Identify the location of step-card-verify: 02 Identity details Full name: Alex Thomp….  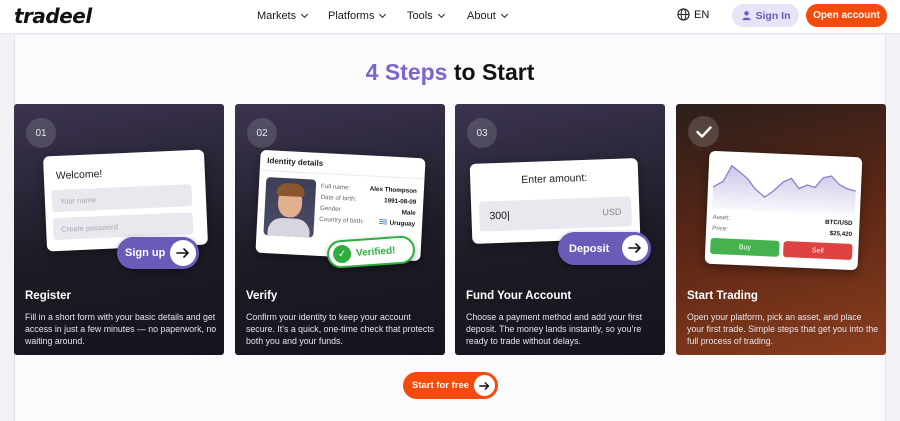
(340, 229).